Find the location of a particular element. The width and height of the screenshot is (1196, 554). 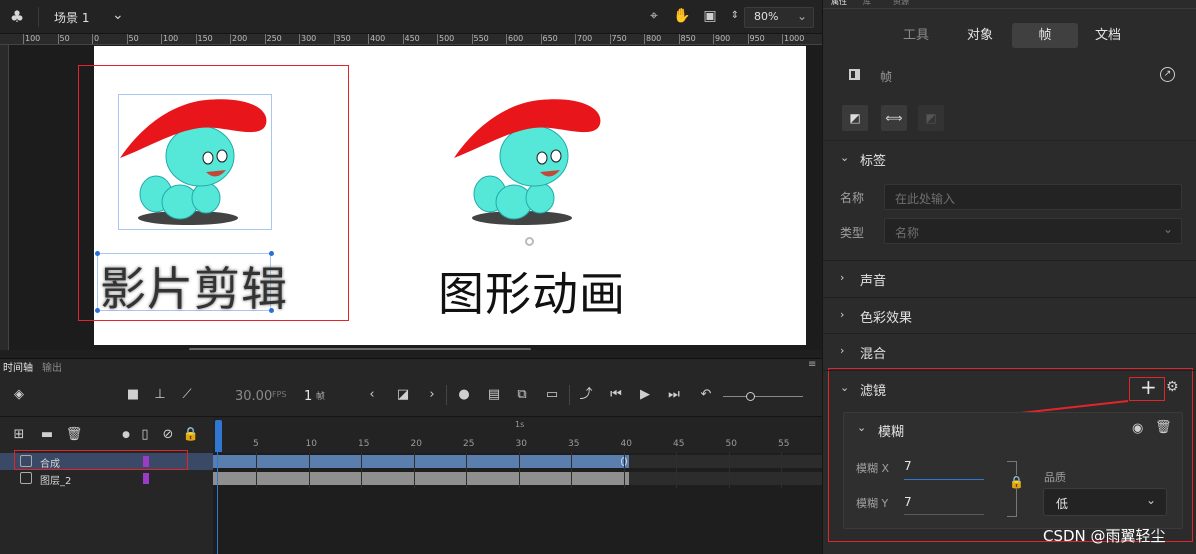

ruler-label: 50 is located at coordinates (133, 38).